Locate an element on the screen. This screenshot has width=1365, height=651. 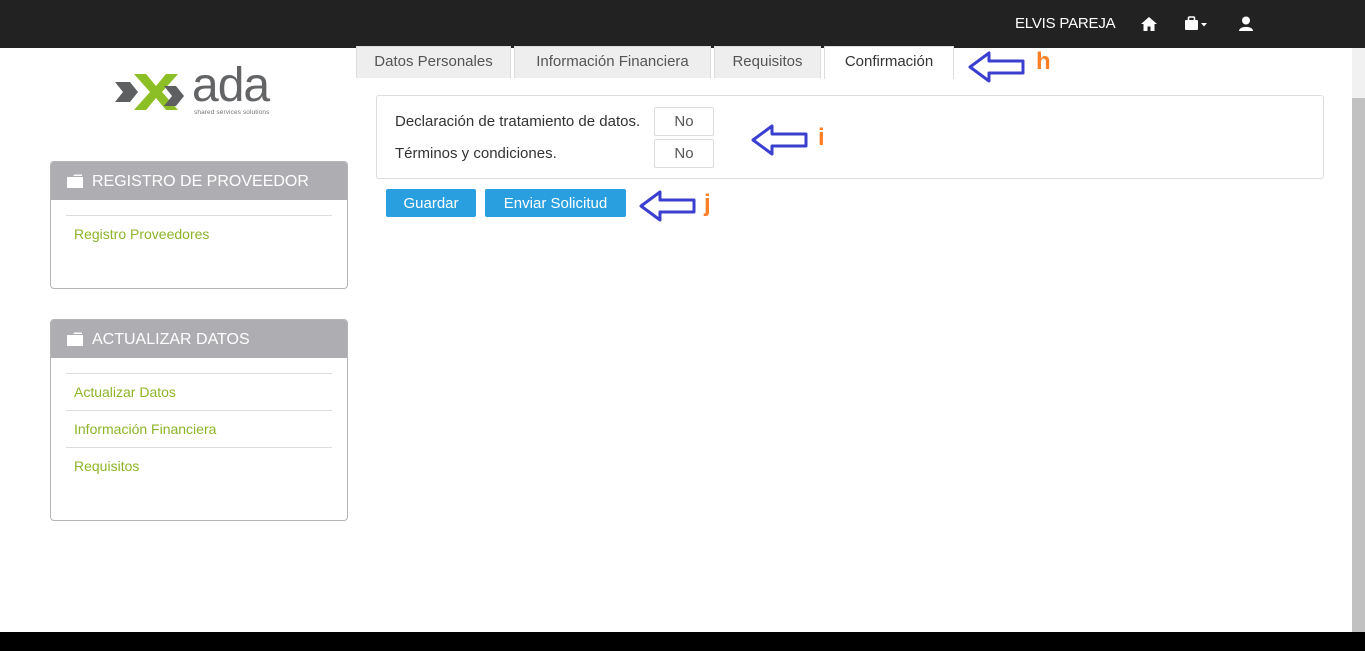
panel-title: REGISTRO DE PROVEEDOR is located at coordinates (200, 181).